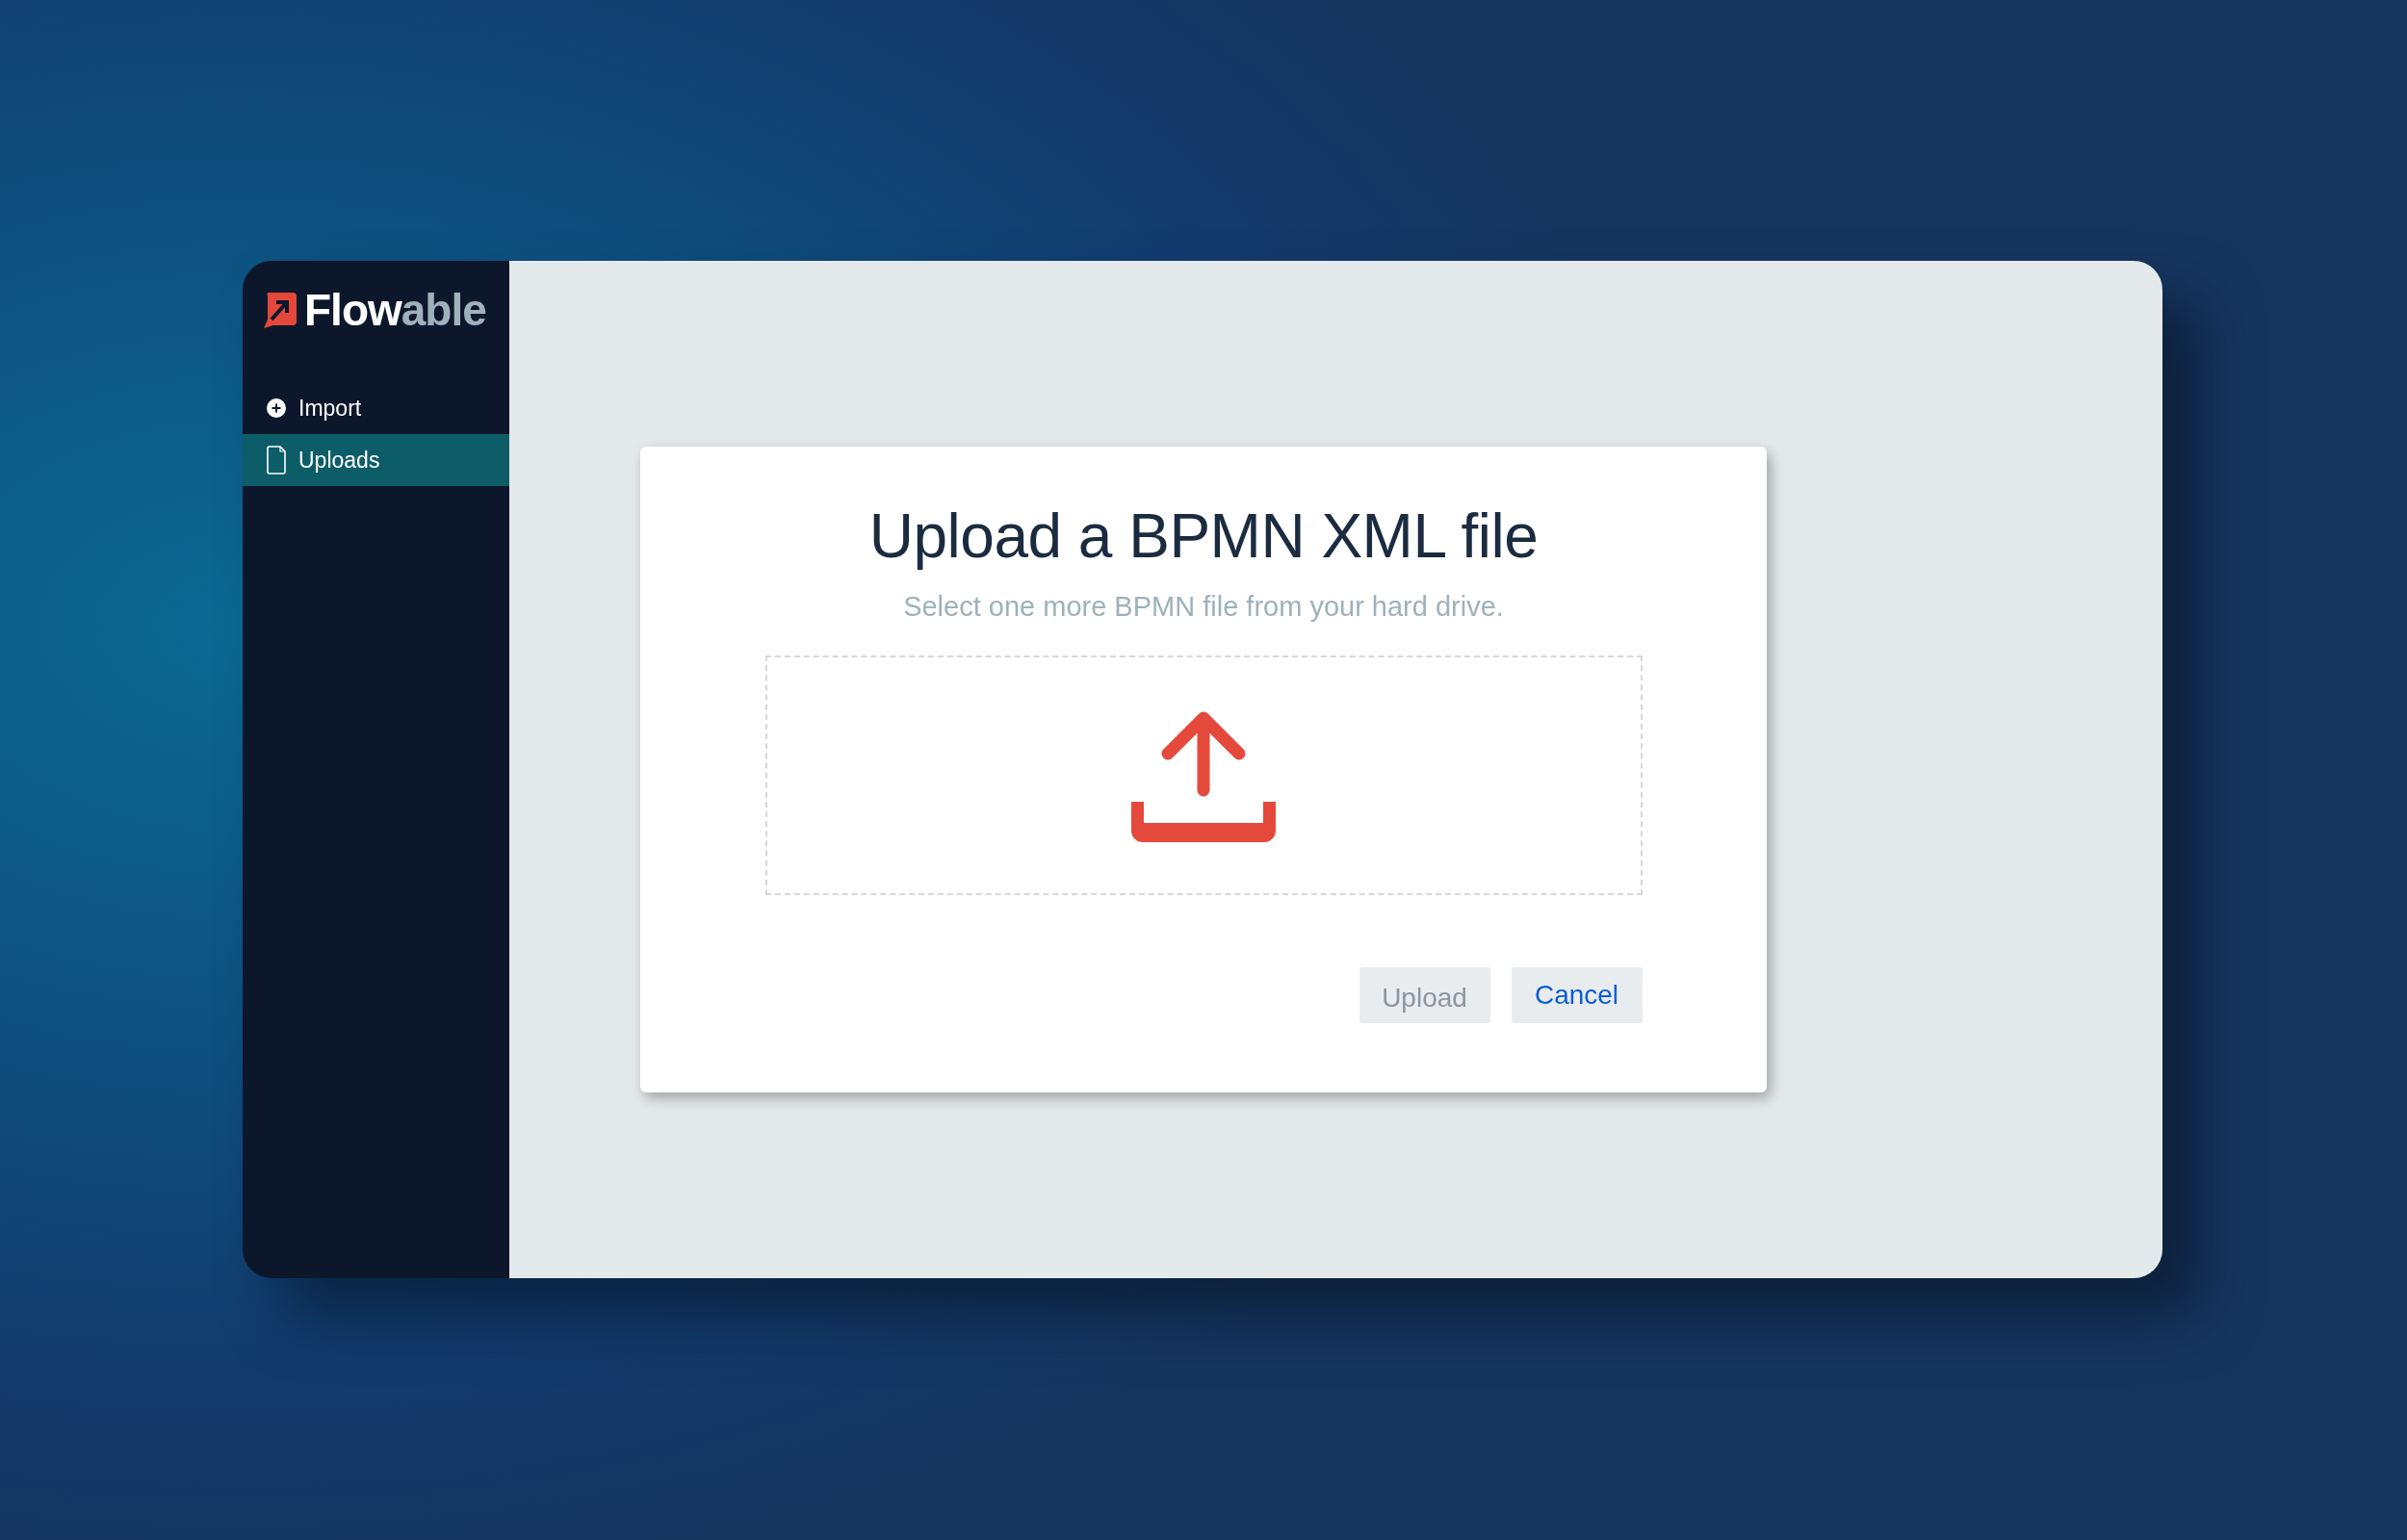 This screenshot has height=1540, width=2407. What do you see at coordinates (1203, 536) in the screenshot?
I see `dialog-title: Upload a BPMN XML file` at bounding box center [1203, 536].